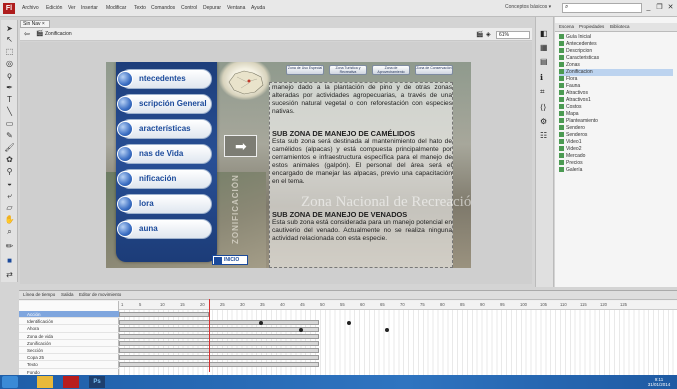 The height and width of the screenshot is (389, 677). What do you see at coordinates (616, 72) in the screenshot?
I see `scene-item-selected: Zonificacion` at bounding box center [616, 72].